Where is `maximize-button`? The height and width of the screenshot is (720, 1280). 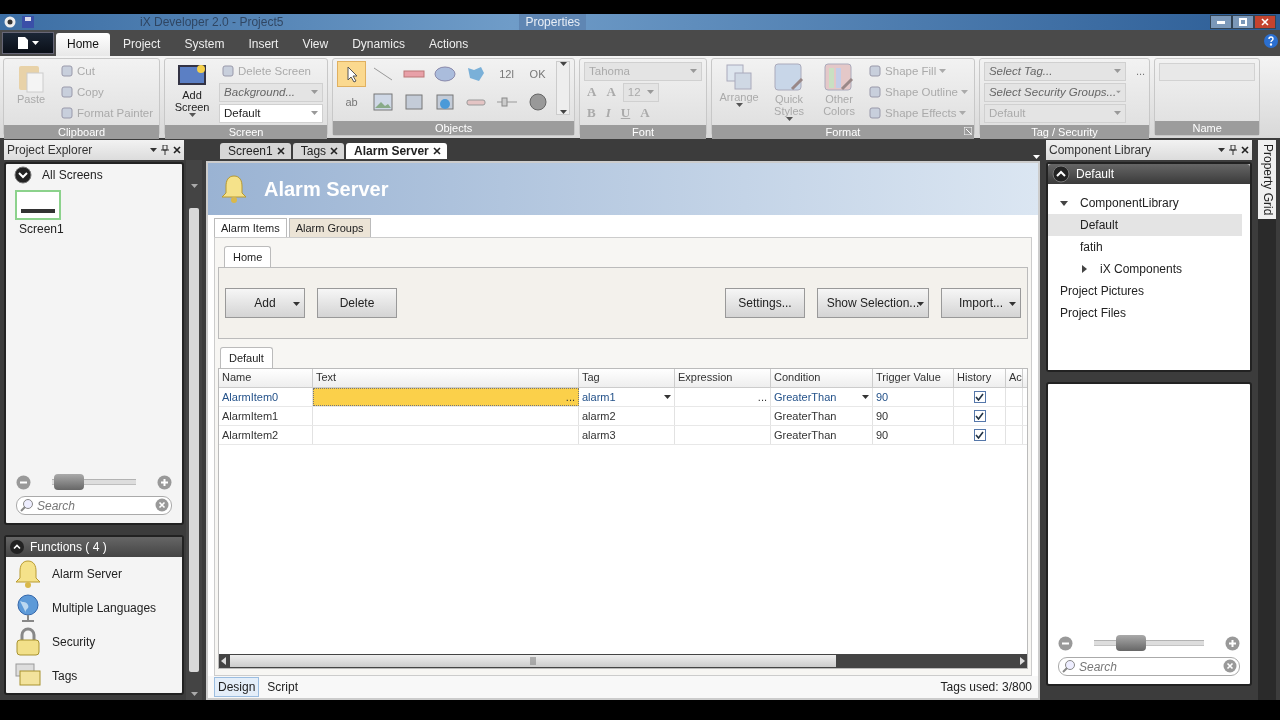 maximize-button is located at coordinates (1243, 22).